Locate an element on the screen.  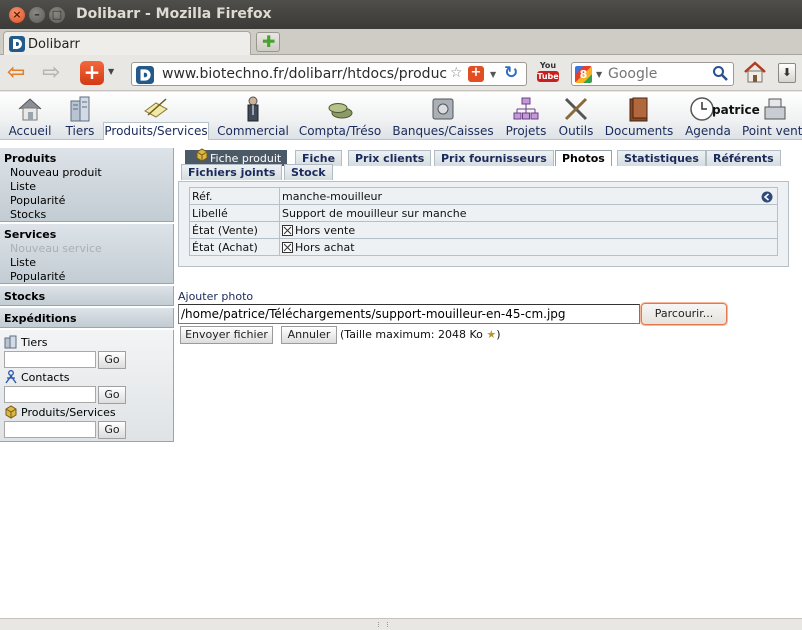
cancel-button: Annuler is located at coordinates (309, 335).